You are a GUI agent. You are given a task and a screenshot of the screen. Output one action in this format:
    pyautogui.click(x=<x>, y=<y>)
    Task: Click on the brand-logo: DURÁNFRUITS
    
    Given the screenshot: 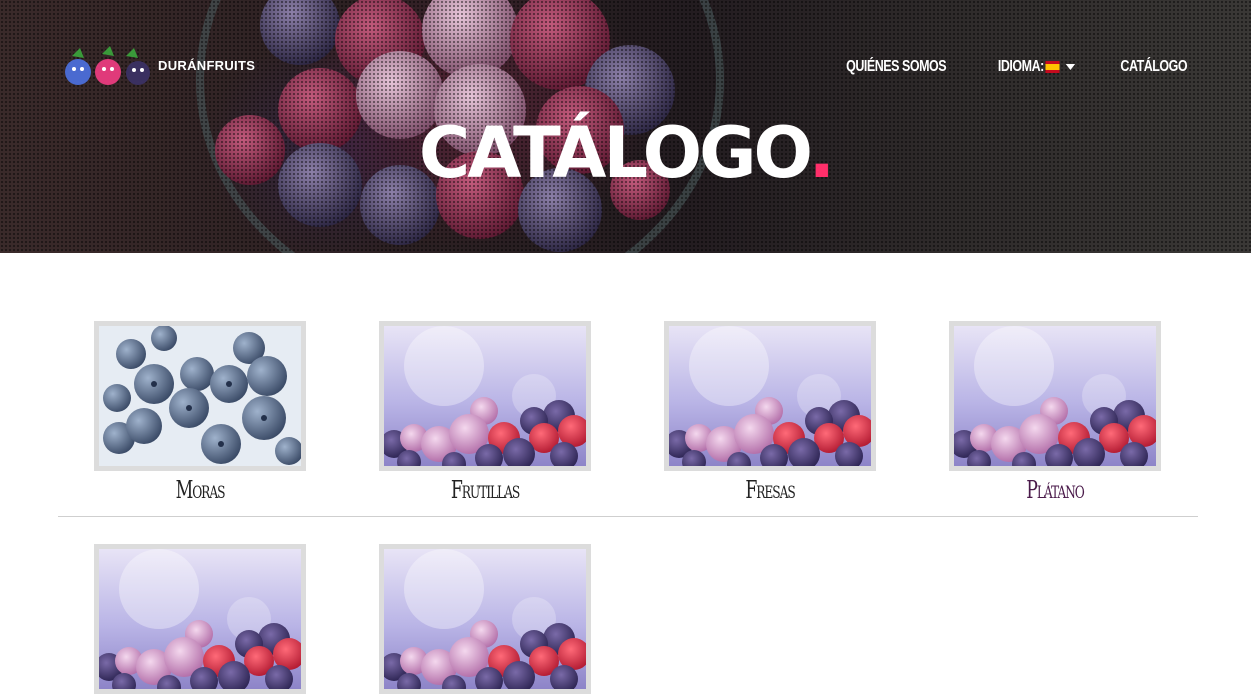 What is the action you would take?
    pyautogui.click(x=158, y=66)
    